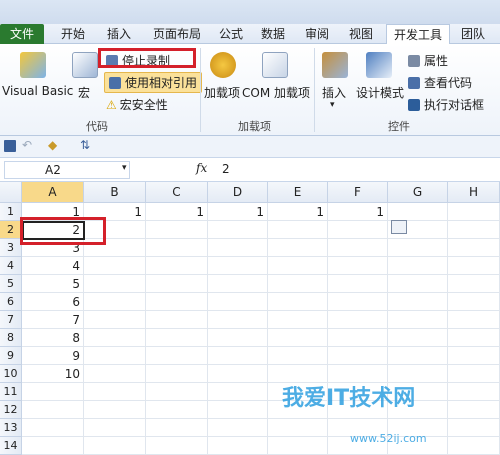  Describe the element at coordinates (11, 212) in the screenshot. I see `row-header: 1` at that location.